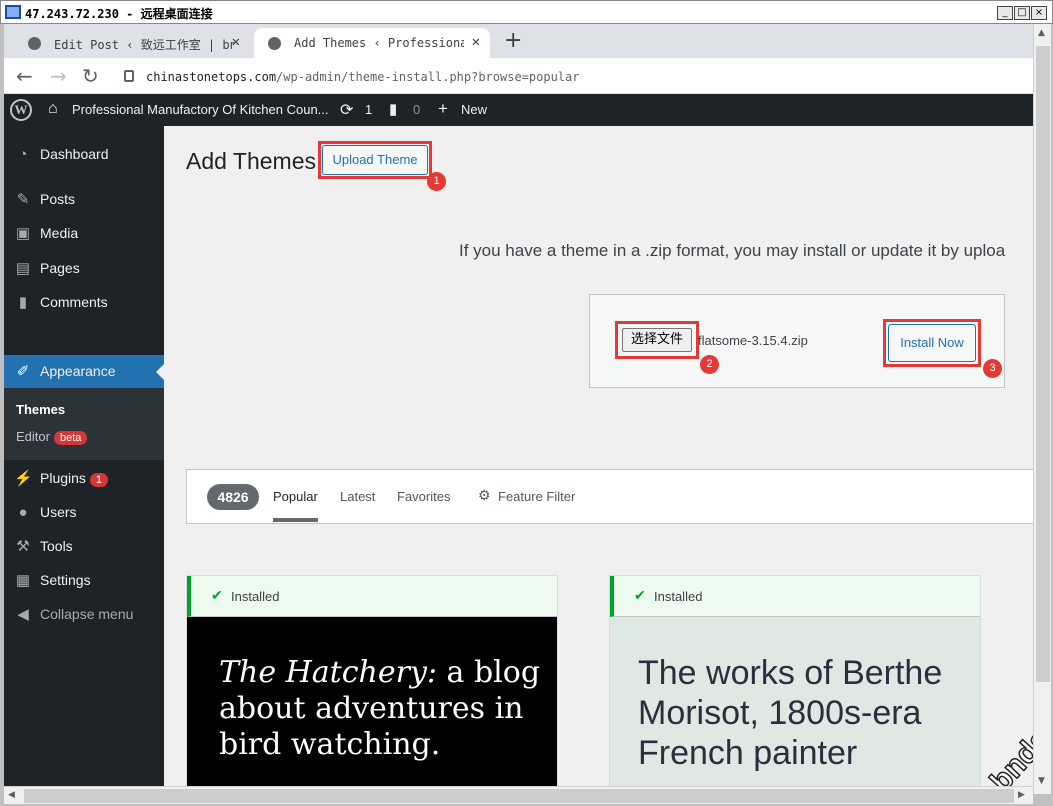 This screenshot has height=806, width=1053. What do you see at coordinates (372, 43) in the screenshot?
I see `tab-add-themes: Add Themes ‹ Professional Manufactory ✕` at bounding box center [372, 43].